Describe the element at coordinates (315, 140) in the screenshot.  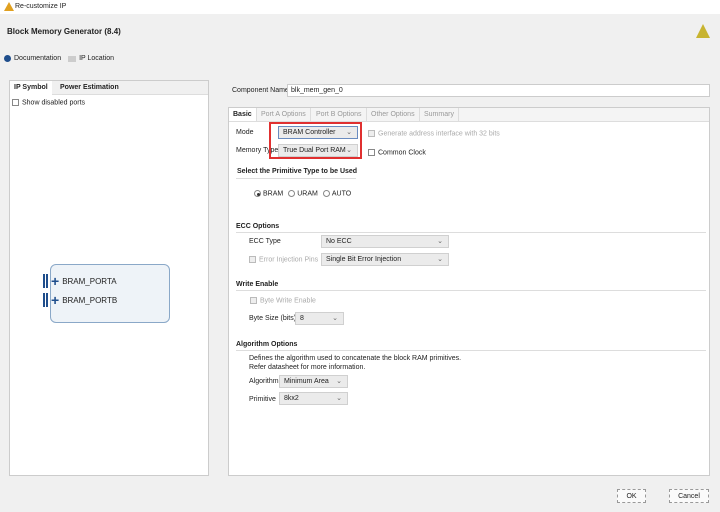
I see `highlight-box` at that location.